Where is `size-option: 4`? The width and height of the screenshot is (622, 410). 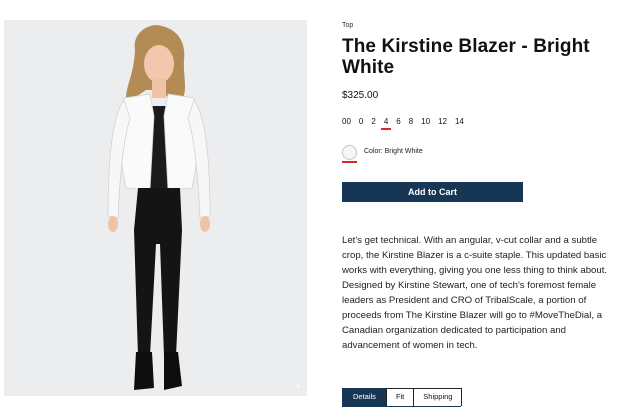 size-option: 4 is located at coordinates (386, 123).